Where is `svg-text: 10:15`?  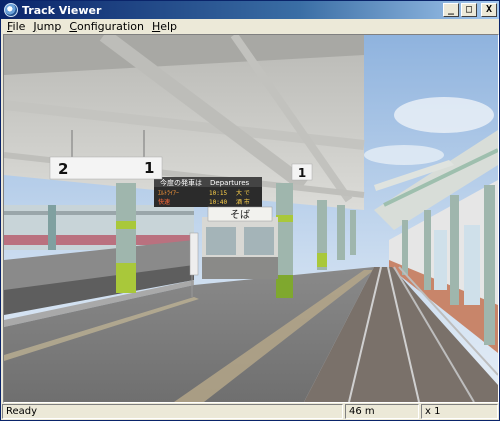
svg-text: 10:15 is located at coordinates (218, 193).